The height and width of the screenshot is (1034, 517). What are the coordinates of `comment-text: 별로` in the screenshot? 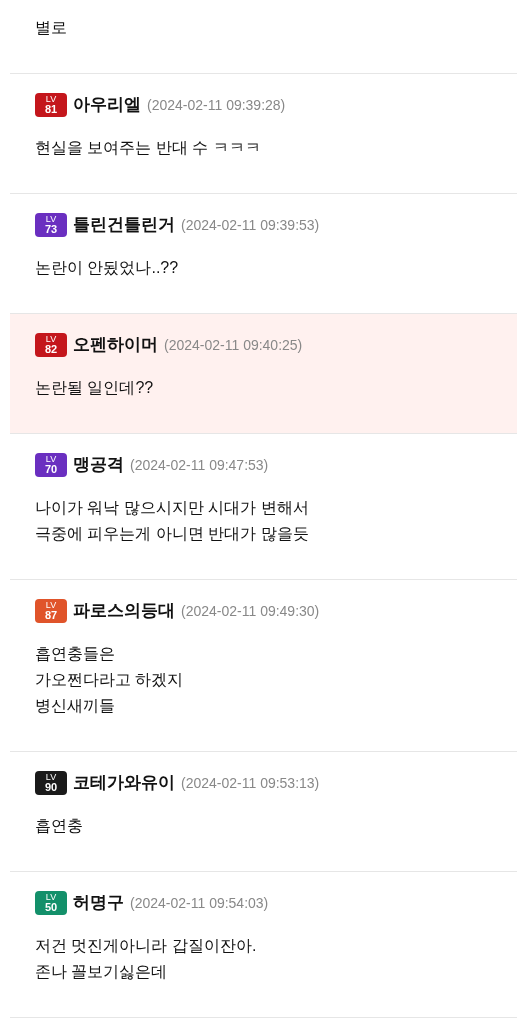 It's located at (51, 28).